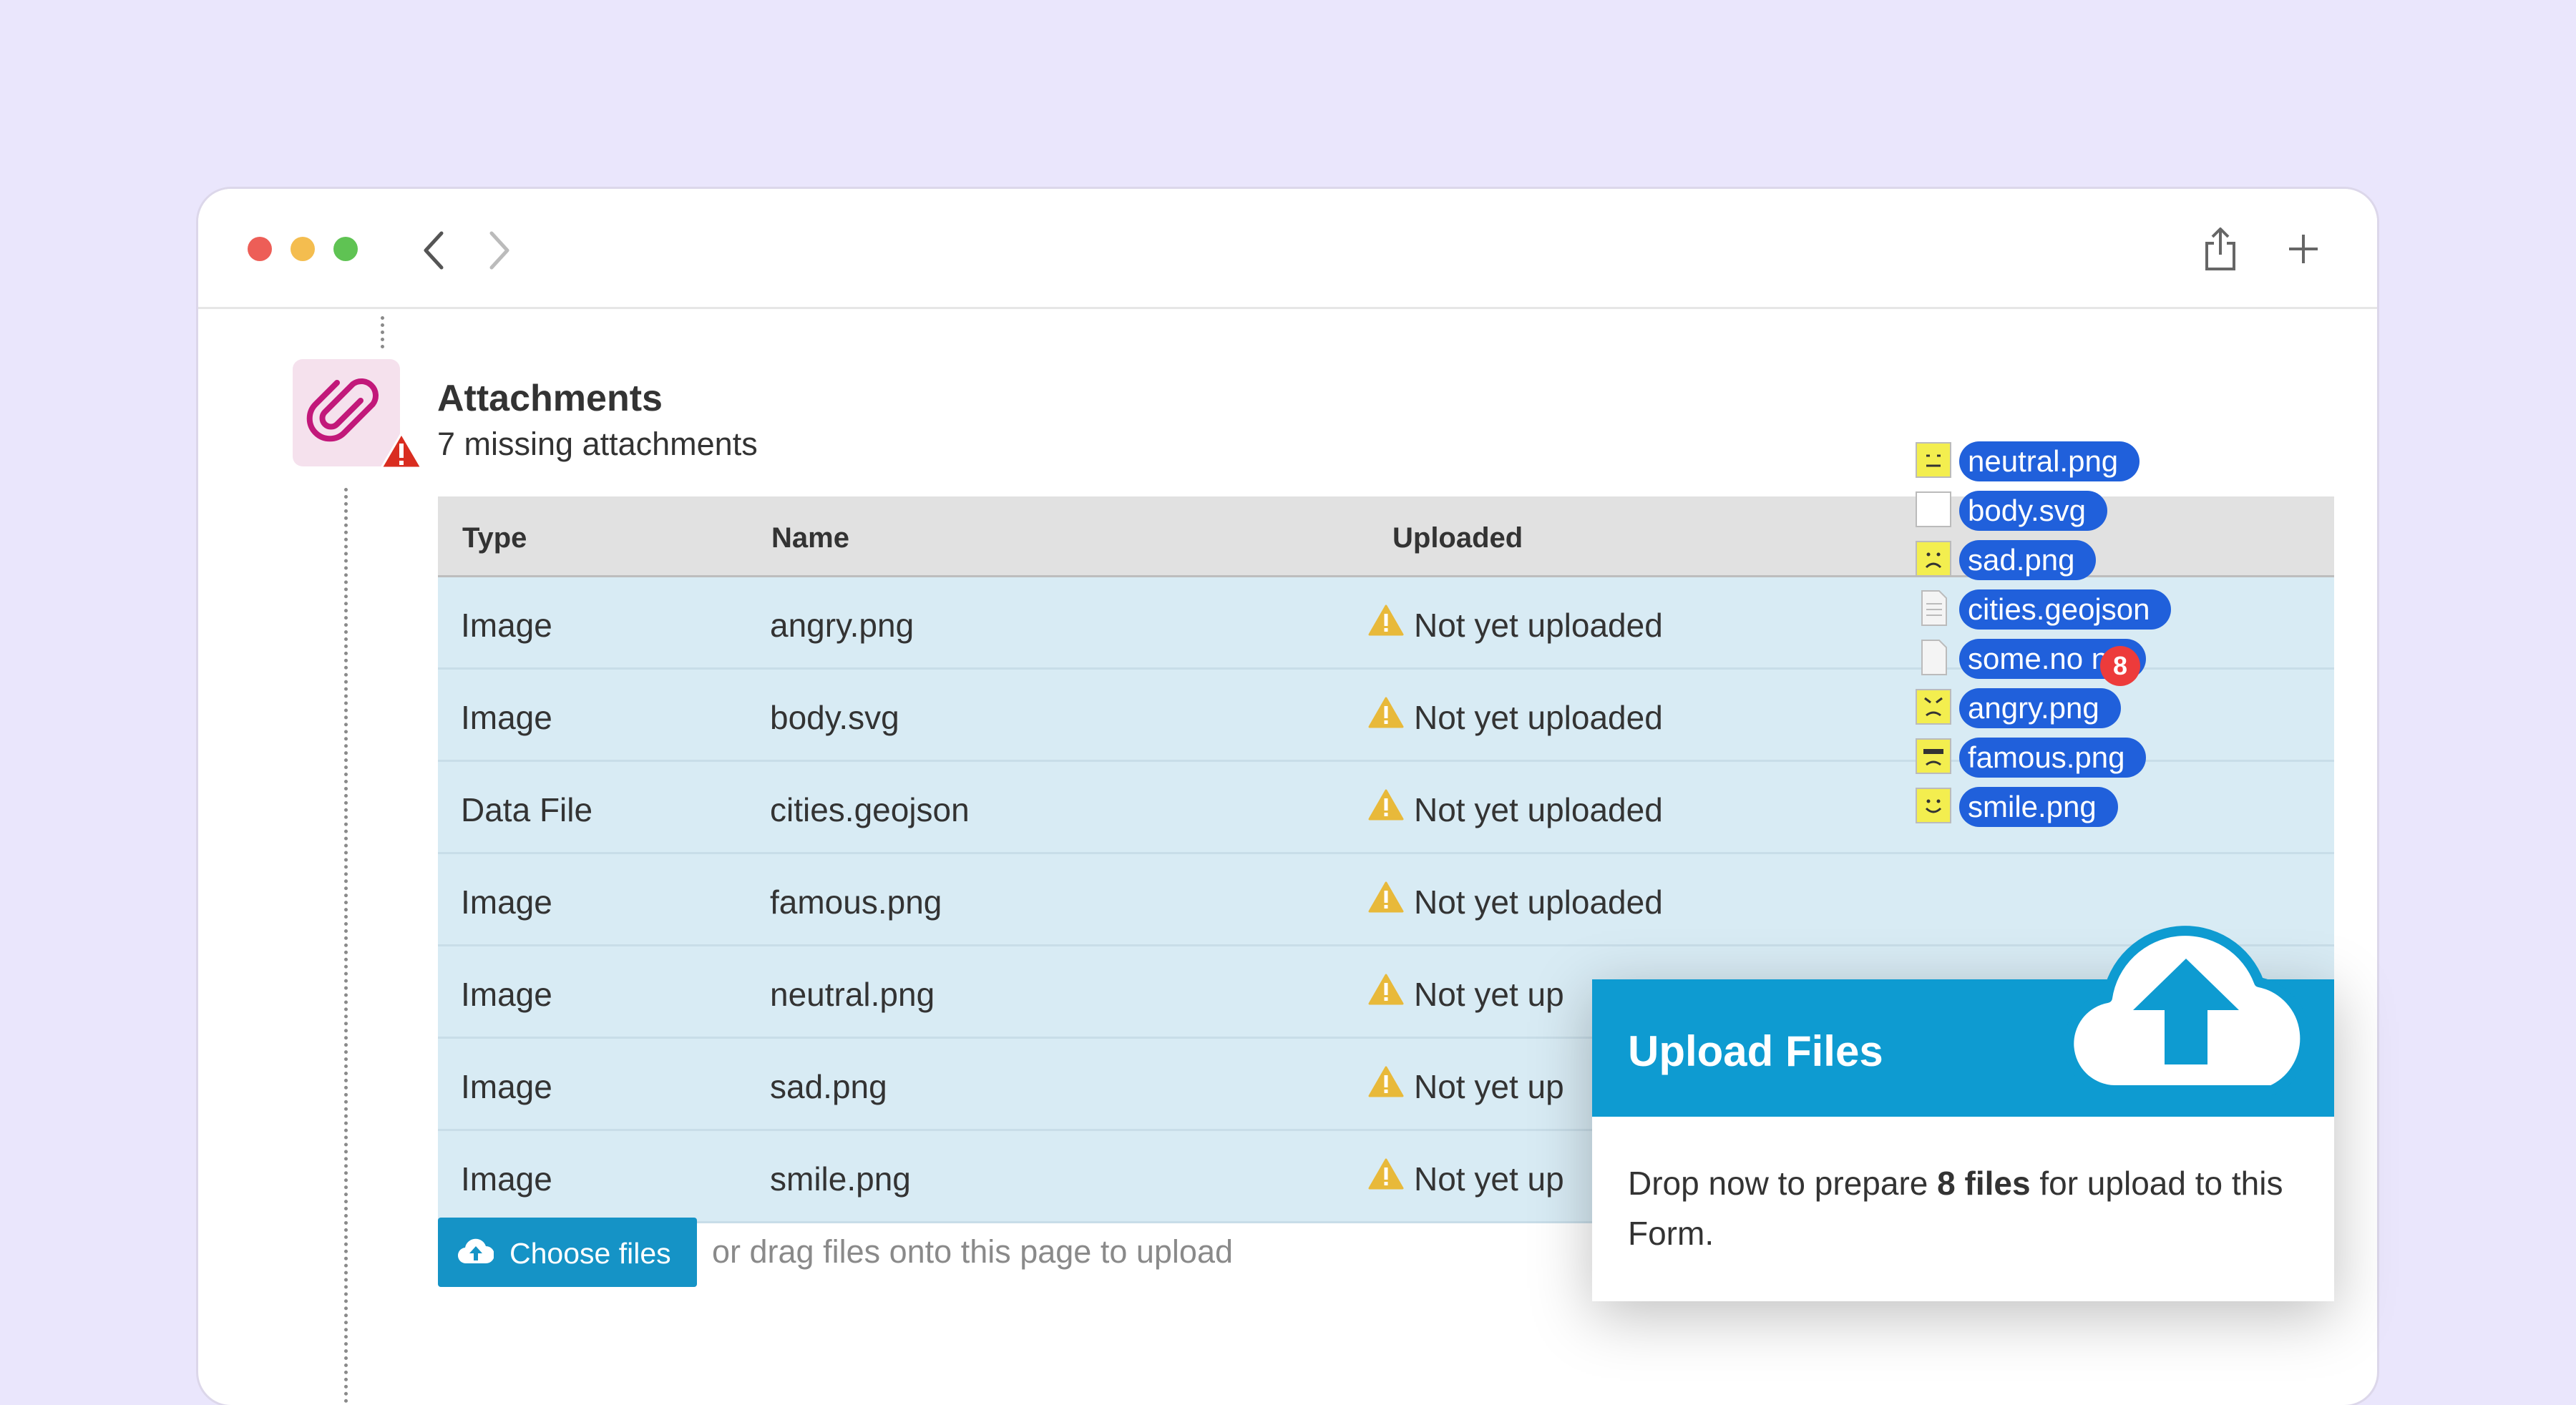 The image size is (2576, 1405). I want to click on maximize-window-button, so click(345, 249).